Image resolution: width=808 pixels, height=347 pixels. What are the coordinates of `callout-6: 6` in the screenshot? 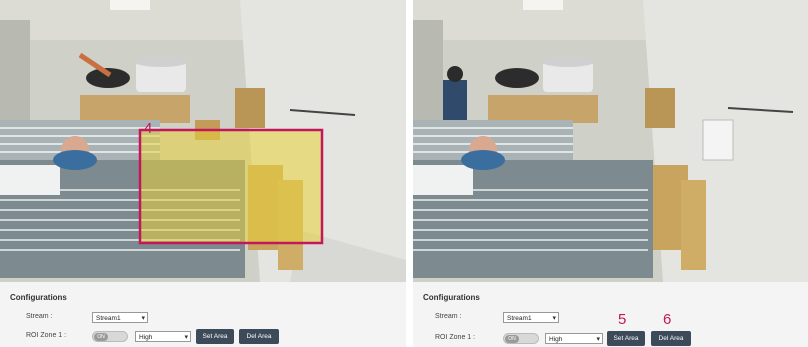 It's located at (667, 319).